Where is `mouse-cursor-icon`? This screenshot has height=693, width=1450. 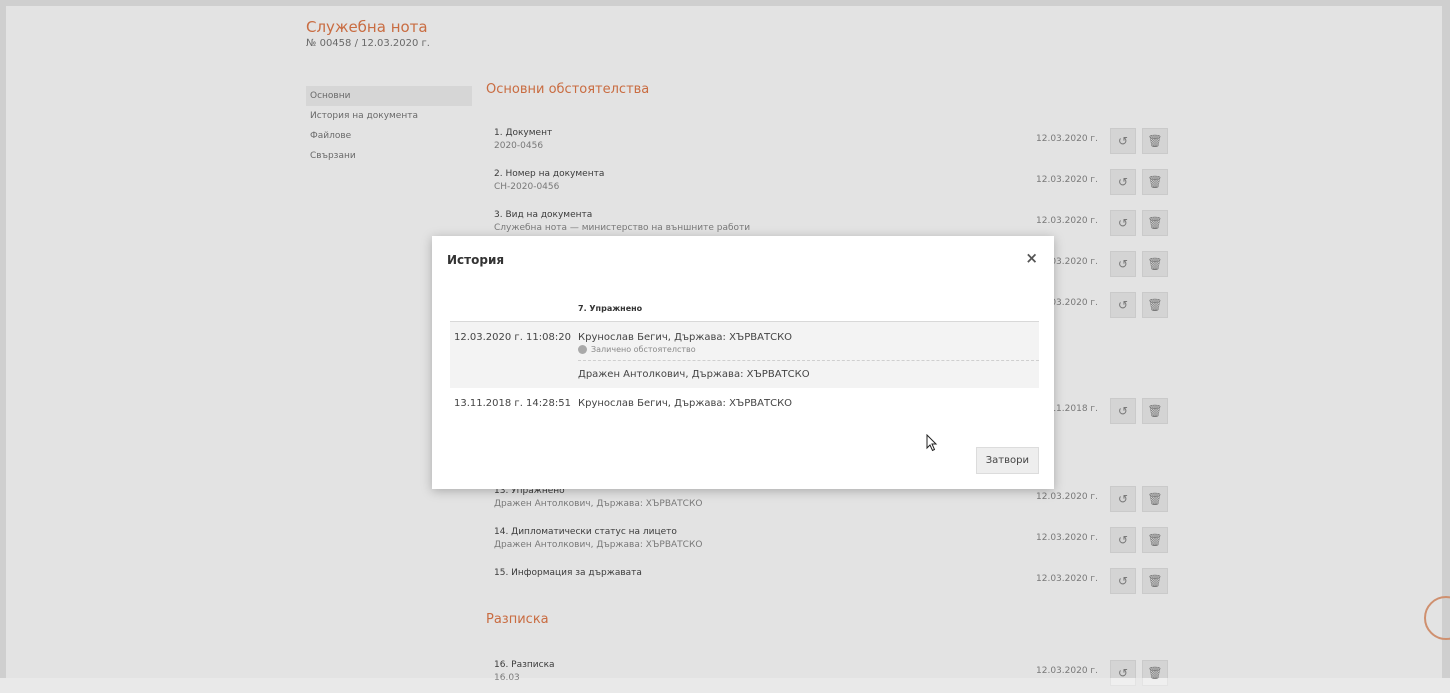
mouse-cursor-icon is located at coordinates (932, 443).